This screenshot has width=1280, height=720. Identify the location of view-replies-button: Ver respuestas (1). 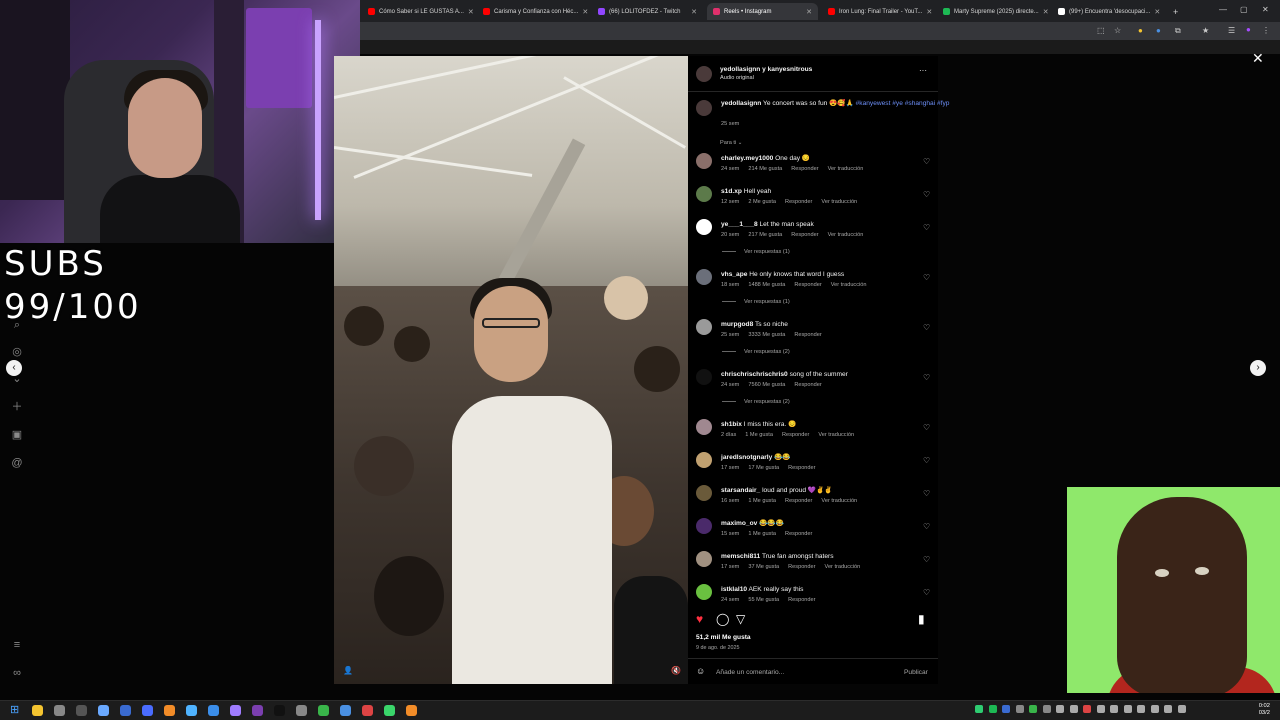
(756, 302).